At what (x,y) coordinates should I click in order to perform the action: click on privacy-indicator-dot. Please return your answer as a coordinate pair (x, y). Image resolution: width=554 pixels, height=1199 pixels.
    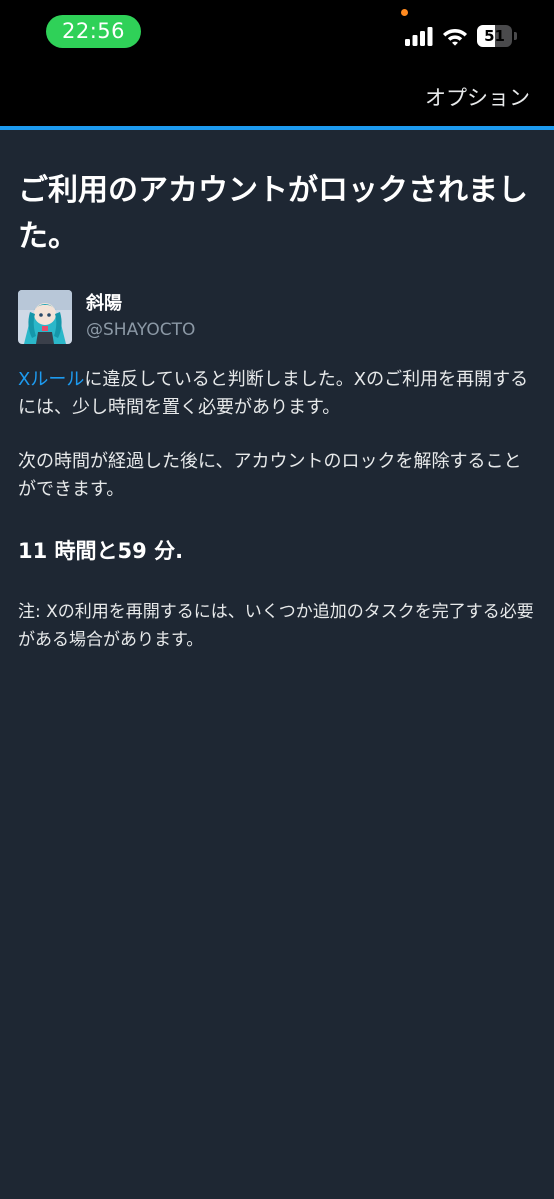
    Looking at the image, I should click on (404, 12).